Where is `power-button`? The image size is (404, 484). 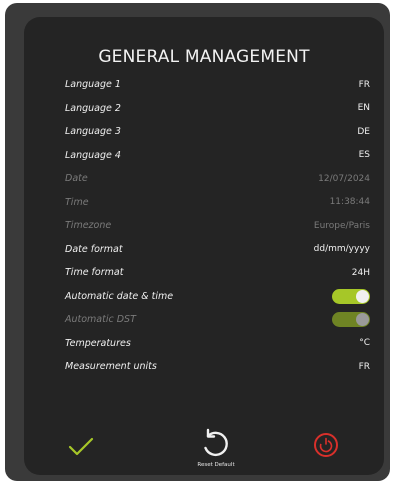 power-button is located at coordinates (326, 445).